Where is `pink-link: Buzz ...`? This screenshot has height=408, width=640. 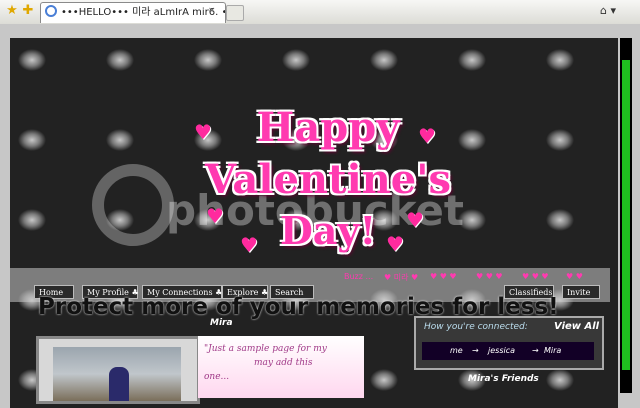
pink-link: Buzz ... is located at coordinates (358, 276).